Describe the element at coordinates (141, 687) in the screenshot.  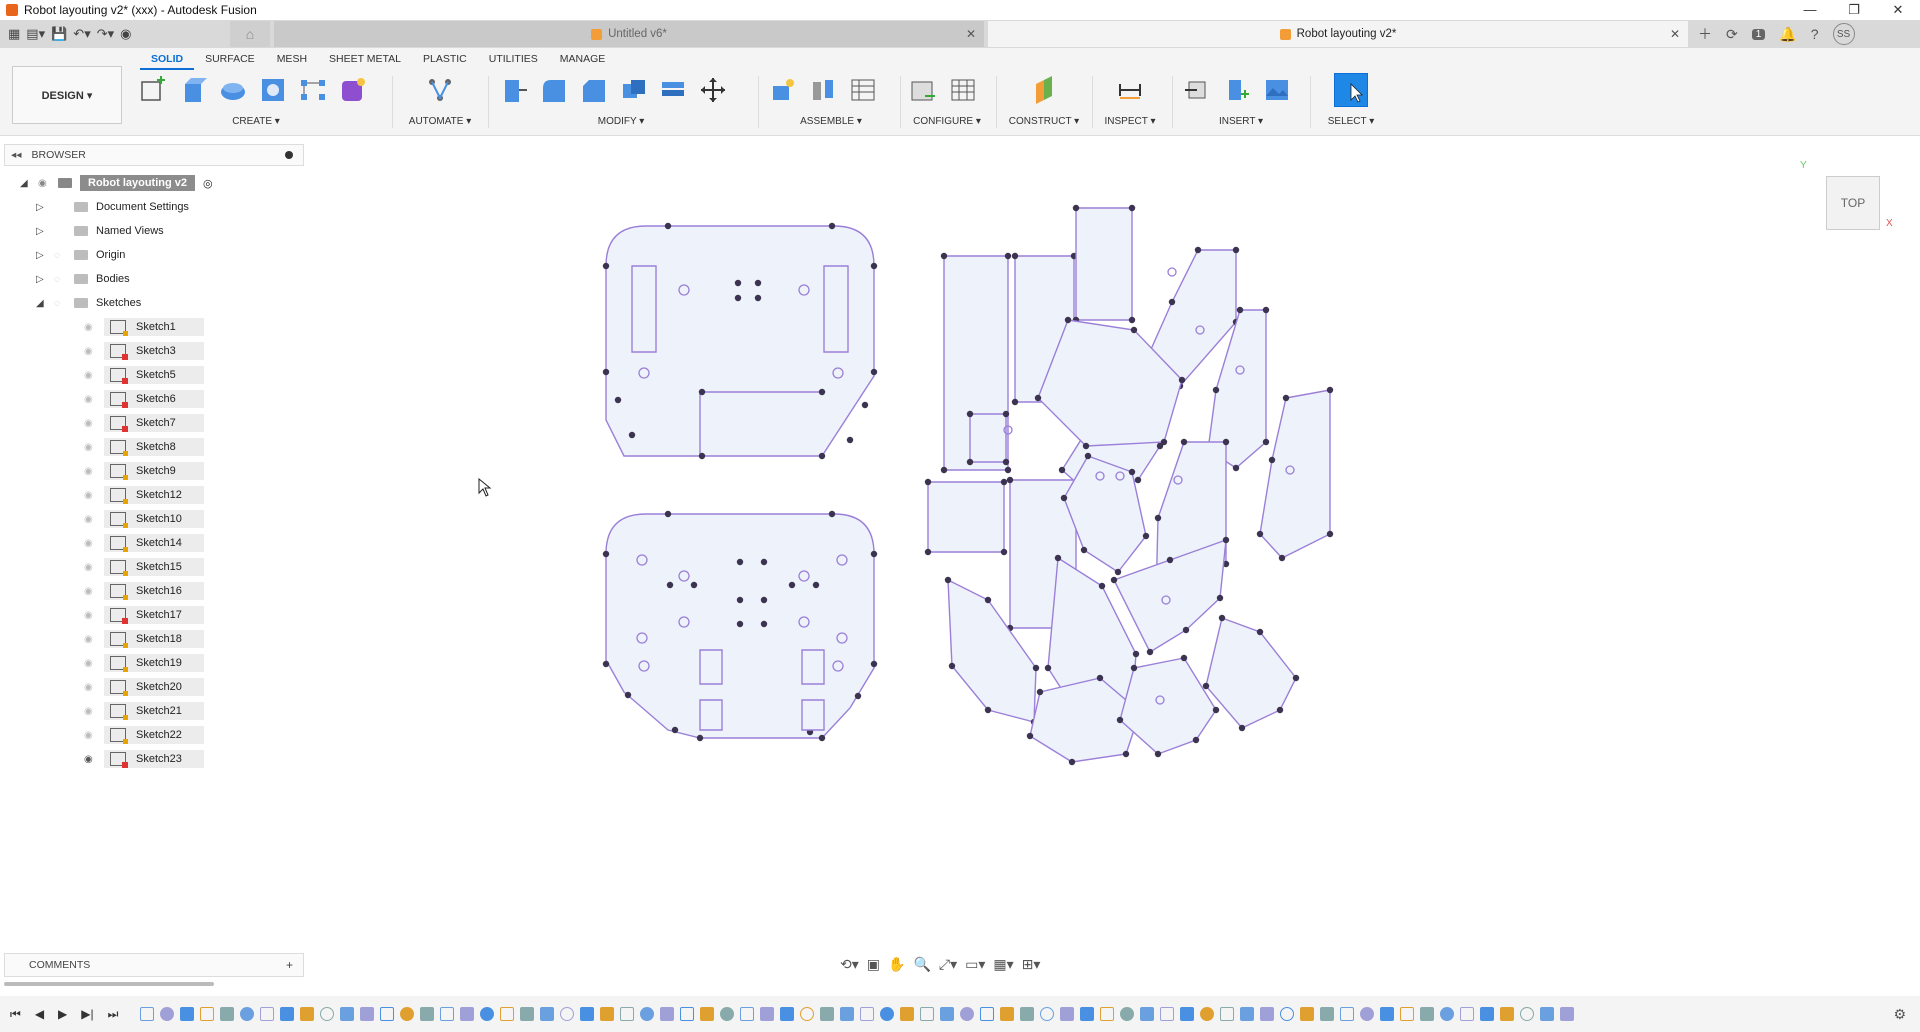
I see `browser-sketch-item: ◉ Sketch20` at that location.